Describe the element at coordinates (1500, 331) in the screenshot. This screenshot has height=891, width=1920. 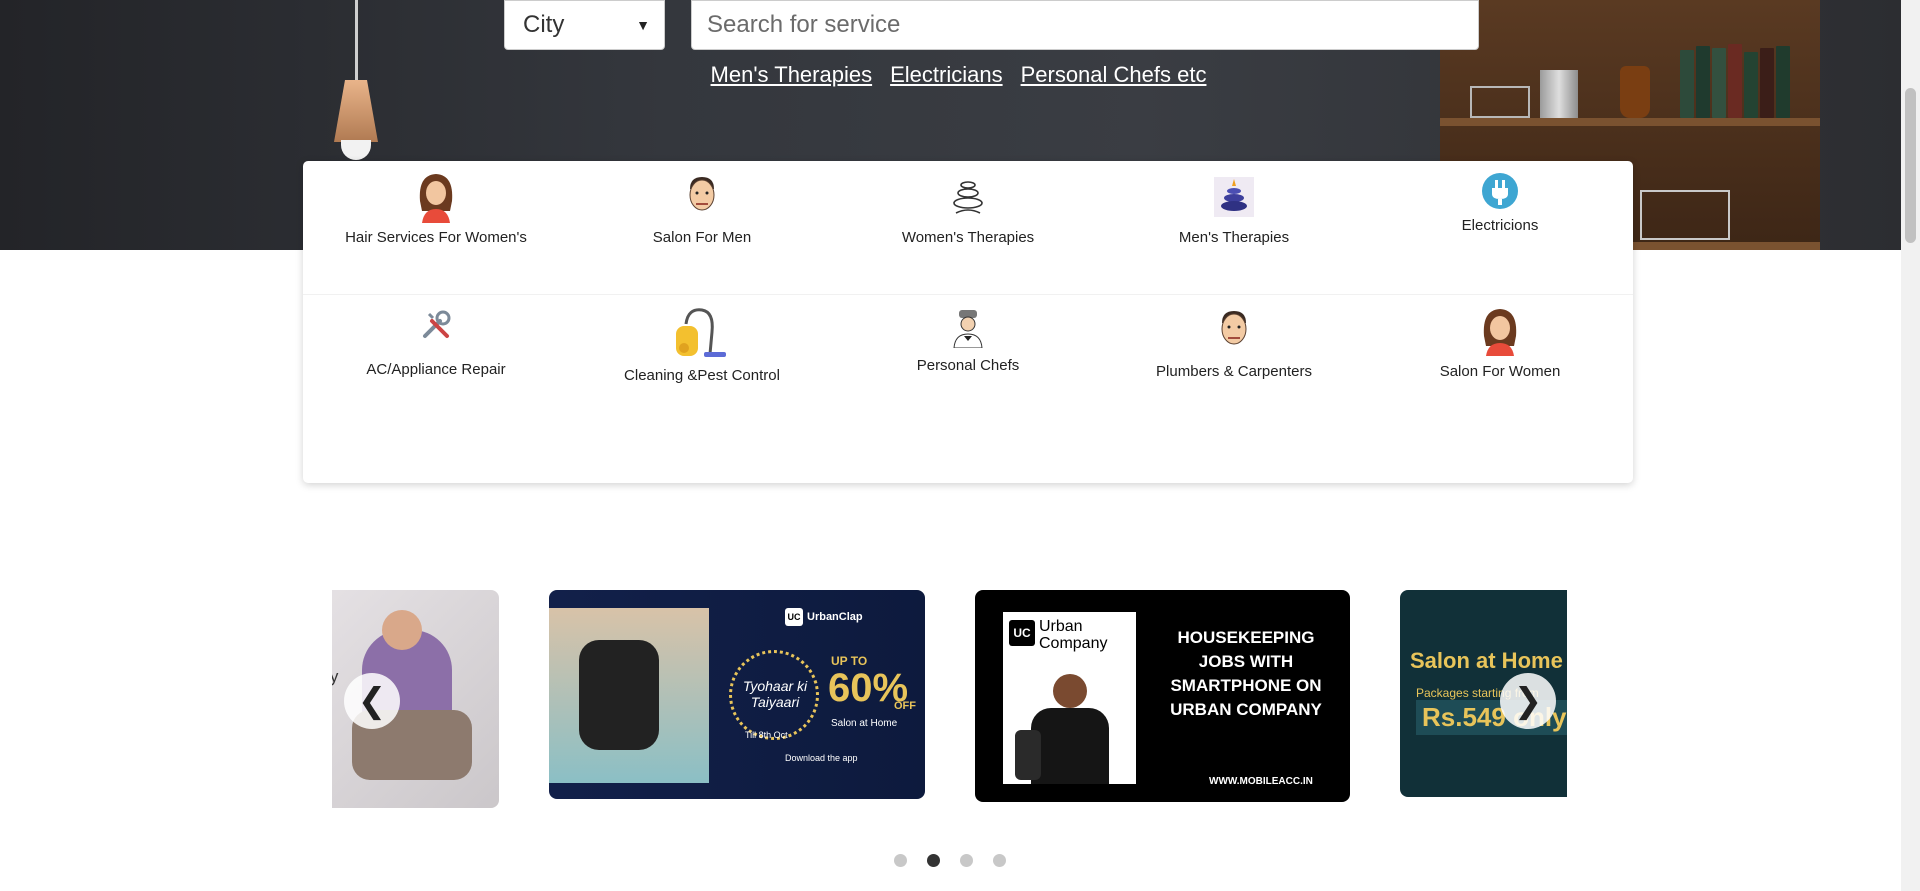
I see `woman-salon-icon` at that location.